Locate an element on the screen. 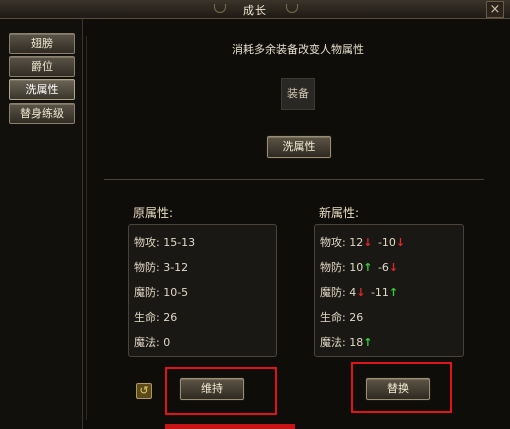 The image size is (510, 429). original-attributes-box: 物攻: 15-13 物防: 3-12 魔防: 10-5 生命: 26 魔法: 0 is located at coordinates (202, 290).